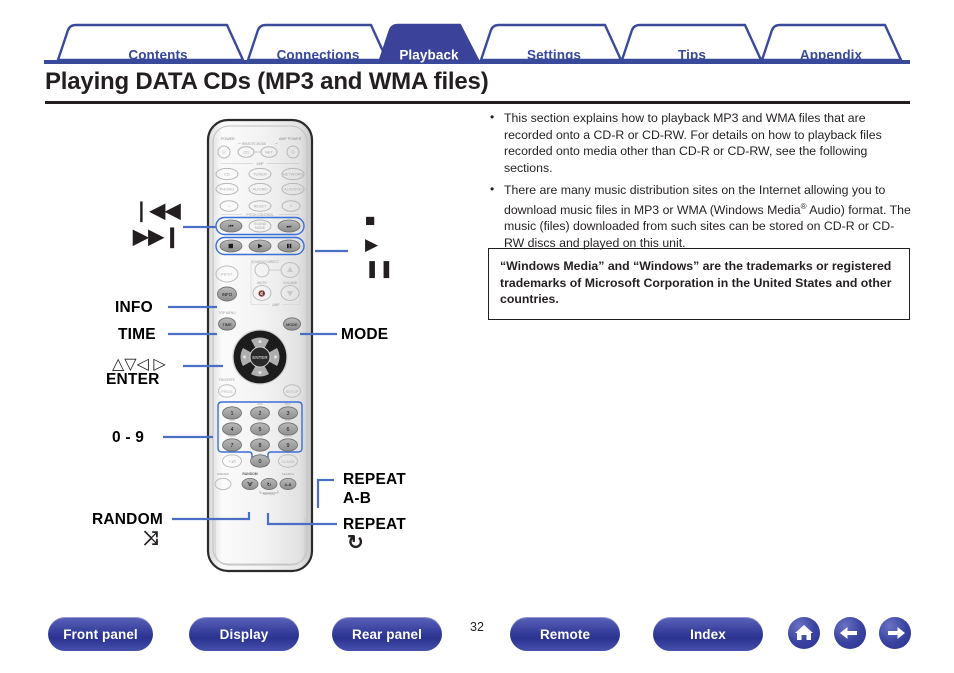  What do you see at coordinates (365, 334) in the screenshot?
I see `callout-mode: MODE` at bounding box center [365, 334].